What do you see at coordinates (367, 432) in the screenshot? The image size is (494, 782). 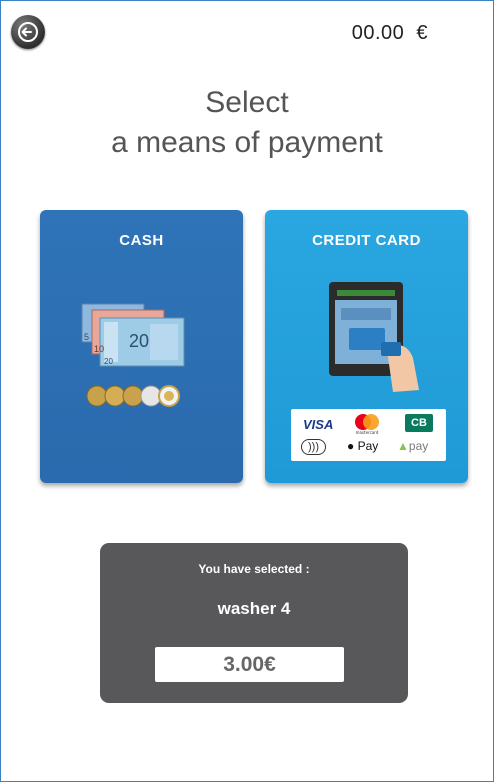 I see `mastercard-text: mastercard` at bounding box center [367, 432].